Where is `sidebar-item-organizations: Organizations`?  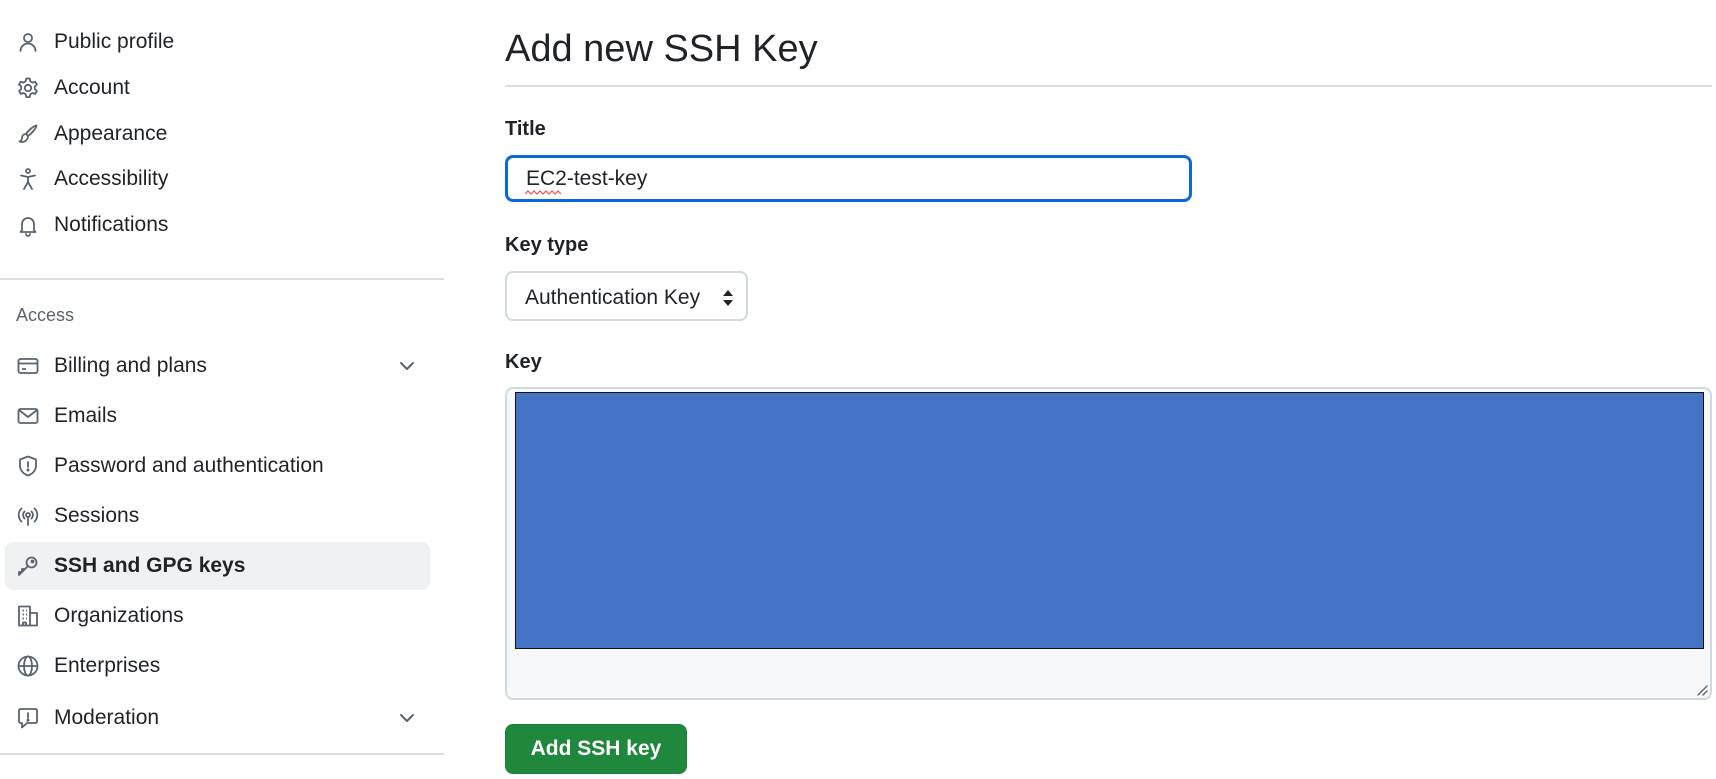 sidebar-item-organizations: Organizations is located at coordinates (217, 616).